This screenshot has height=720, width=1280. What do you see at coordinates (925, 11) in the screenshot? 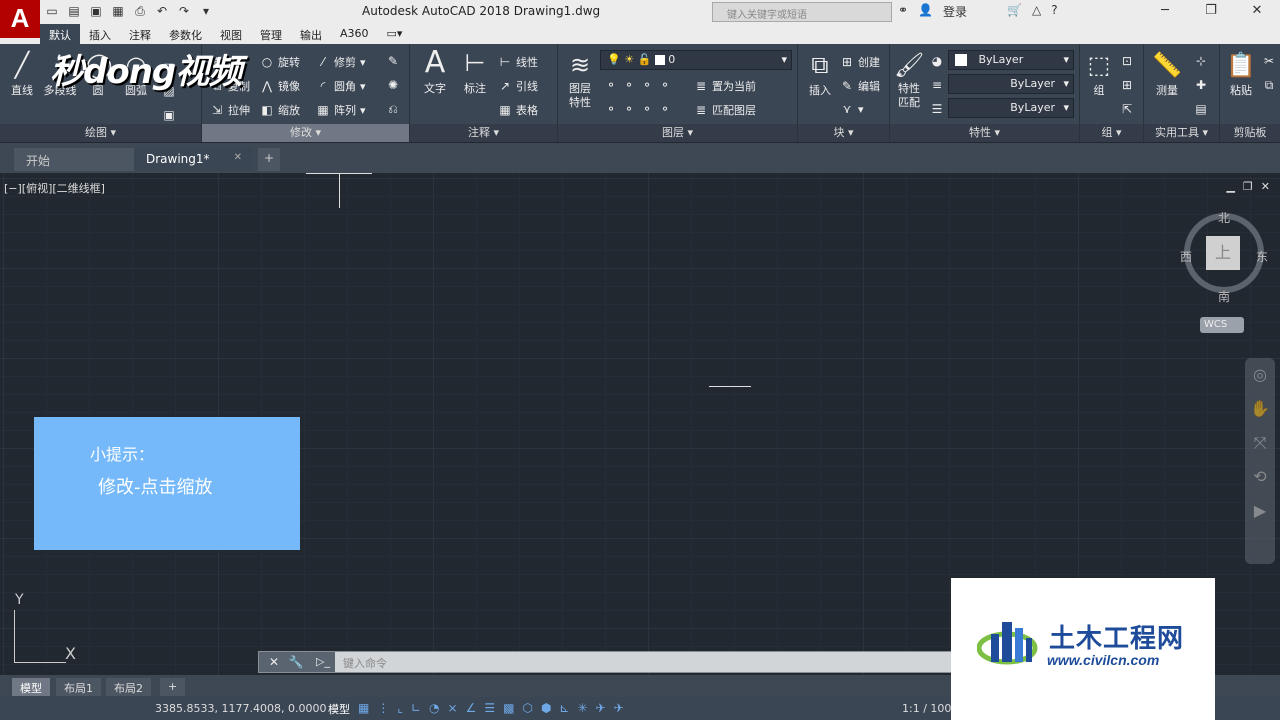
I see `user-icon: 👤` at bounding box center [925, 11].